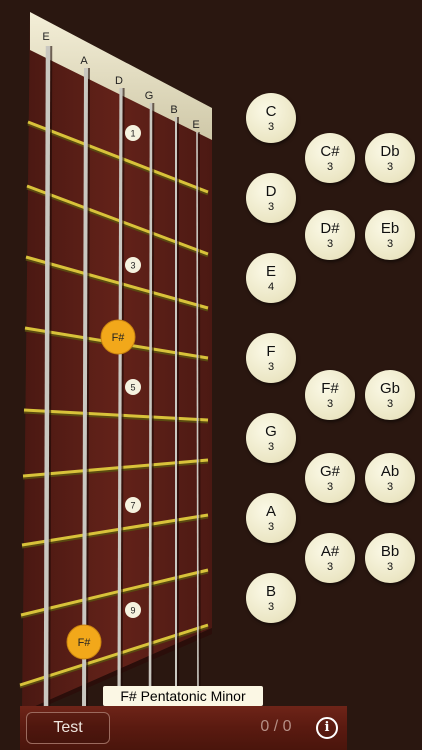  Describe the element at coordinates (390, 471) in the screenshot. I see `note-name: Ab` at that location.